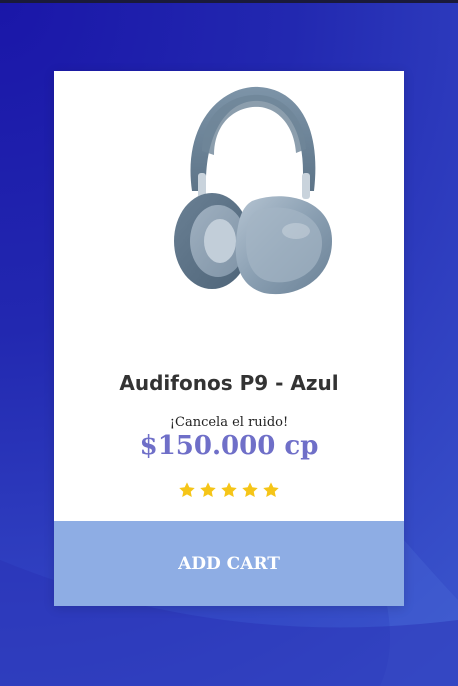 Image resolution: width=458 pixels, height=686 pixels. Describe the element at coordinates (229, 1) in the screenshot. I see `top-bar` at that location.